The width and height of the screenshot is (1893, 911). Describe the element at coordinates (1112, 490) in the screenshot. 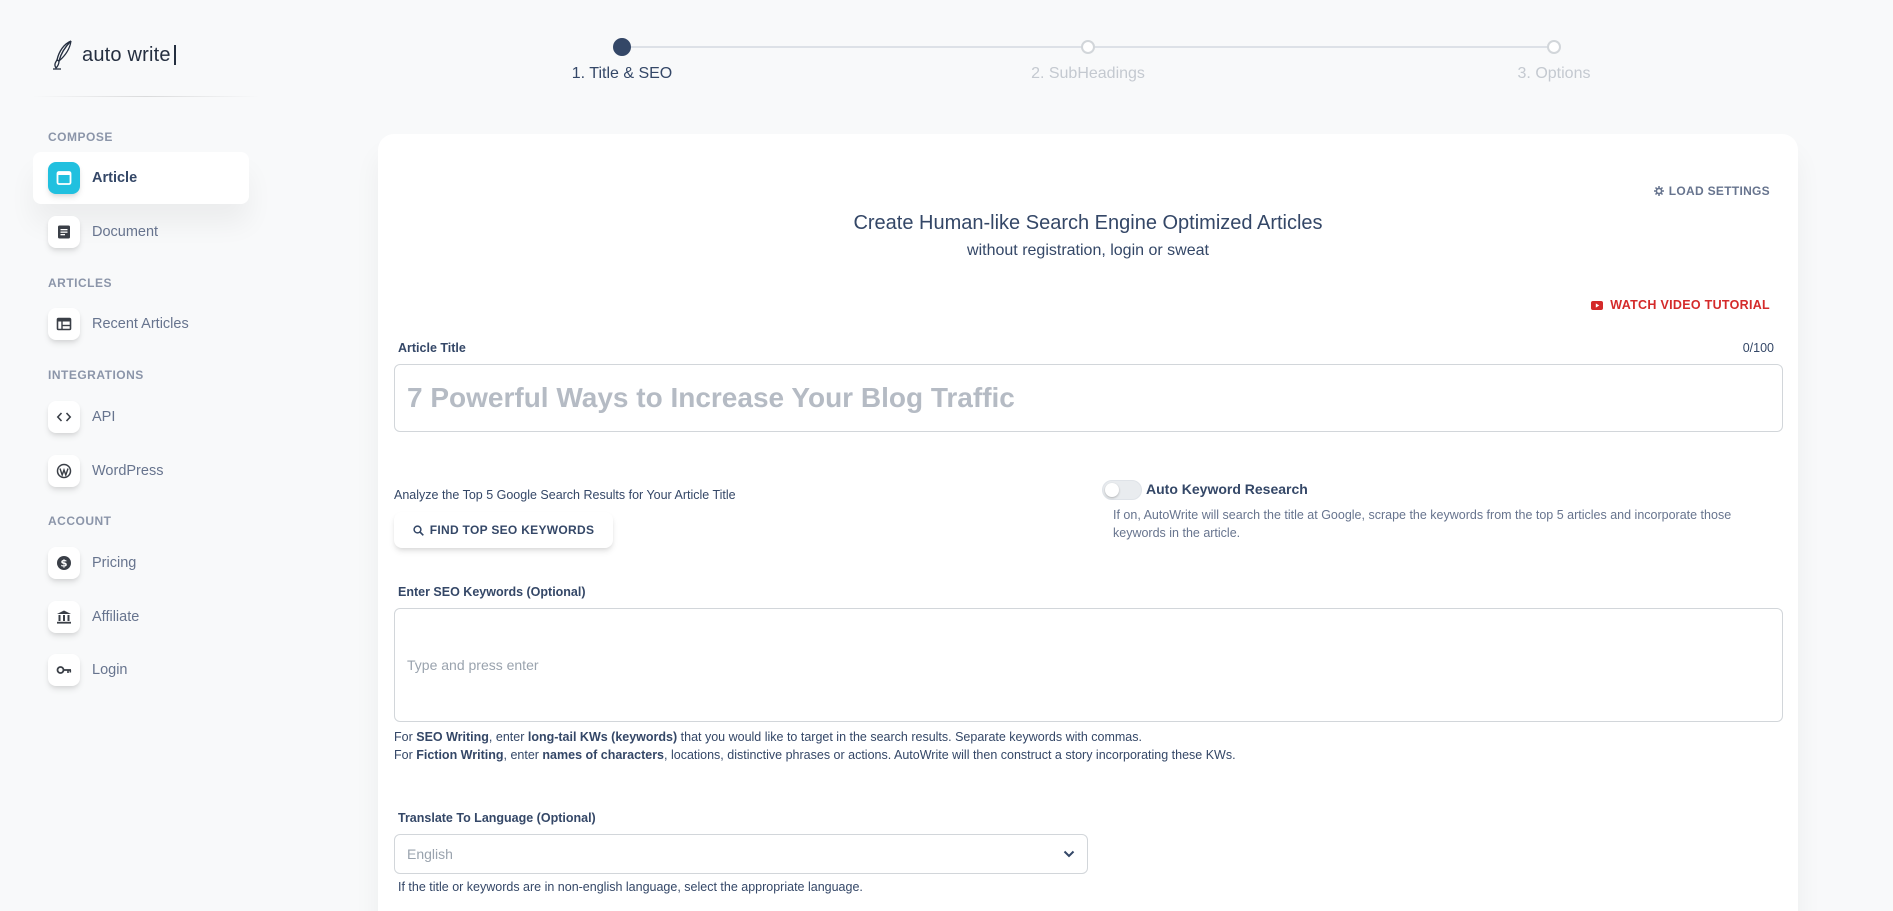

I see `toggle-knob` at that location.